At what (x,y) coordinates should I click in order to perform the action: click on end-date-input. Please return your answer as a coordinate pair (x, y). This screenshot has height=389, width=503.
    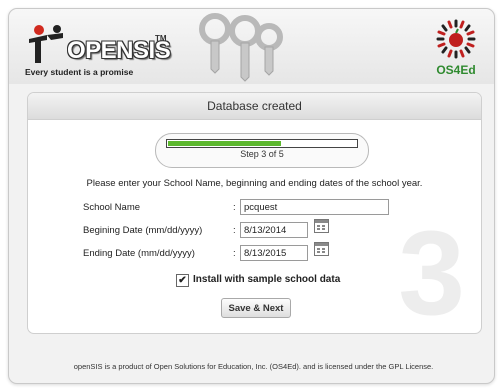
    Looking at the image, I should click on (274, 253).